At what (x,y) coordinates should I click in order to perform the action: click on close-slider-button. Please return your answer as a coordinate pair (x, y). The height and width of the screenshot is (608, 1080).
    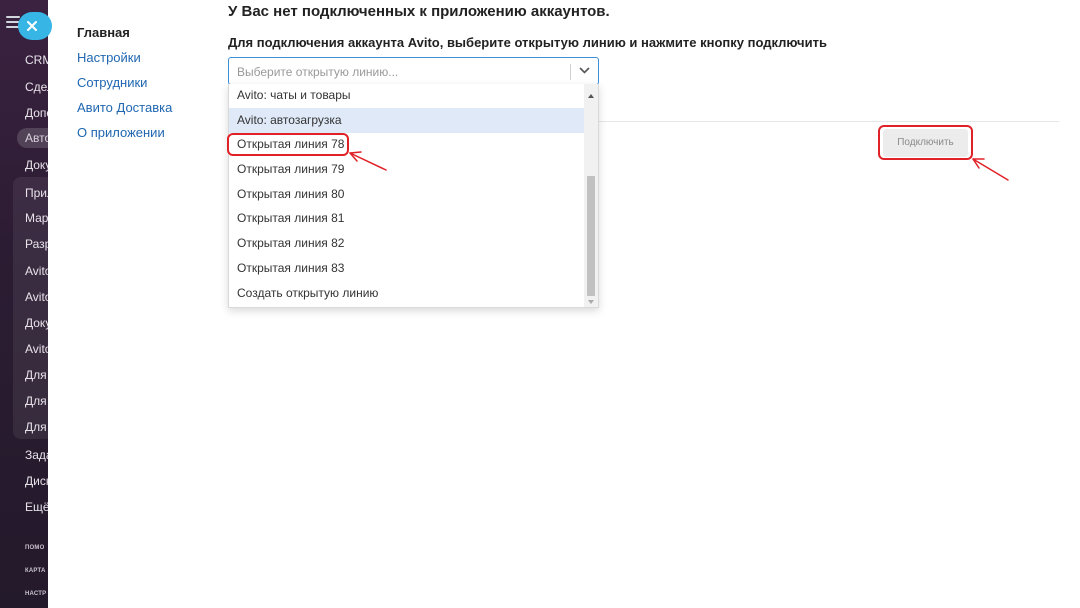
    Looking at the image, I should click on (35, 26).